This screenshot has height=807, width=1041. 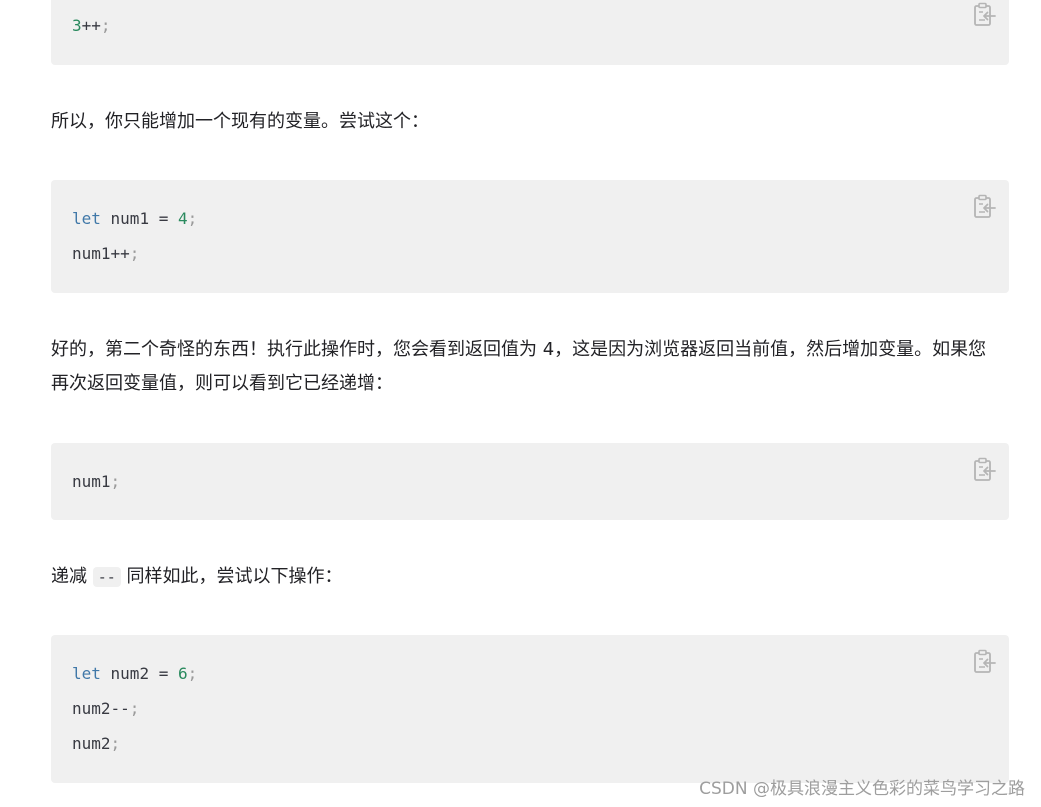 I want to click on paragraph: 所以，你只能增加一个现有的变量。尝试这个：, so click(x=240, y=121).